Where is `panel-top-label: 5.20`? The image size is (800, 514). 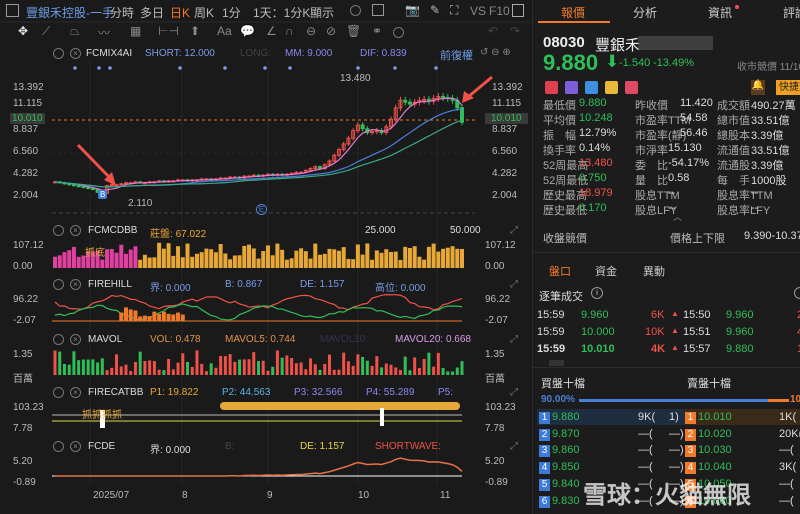
panel-top-label: 5.20 is located at coordinates (23, 461).